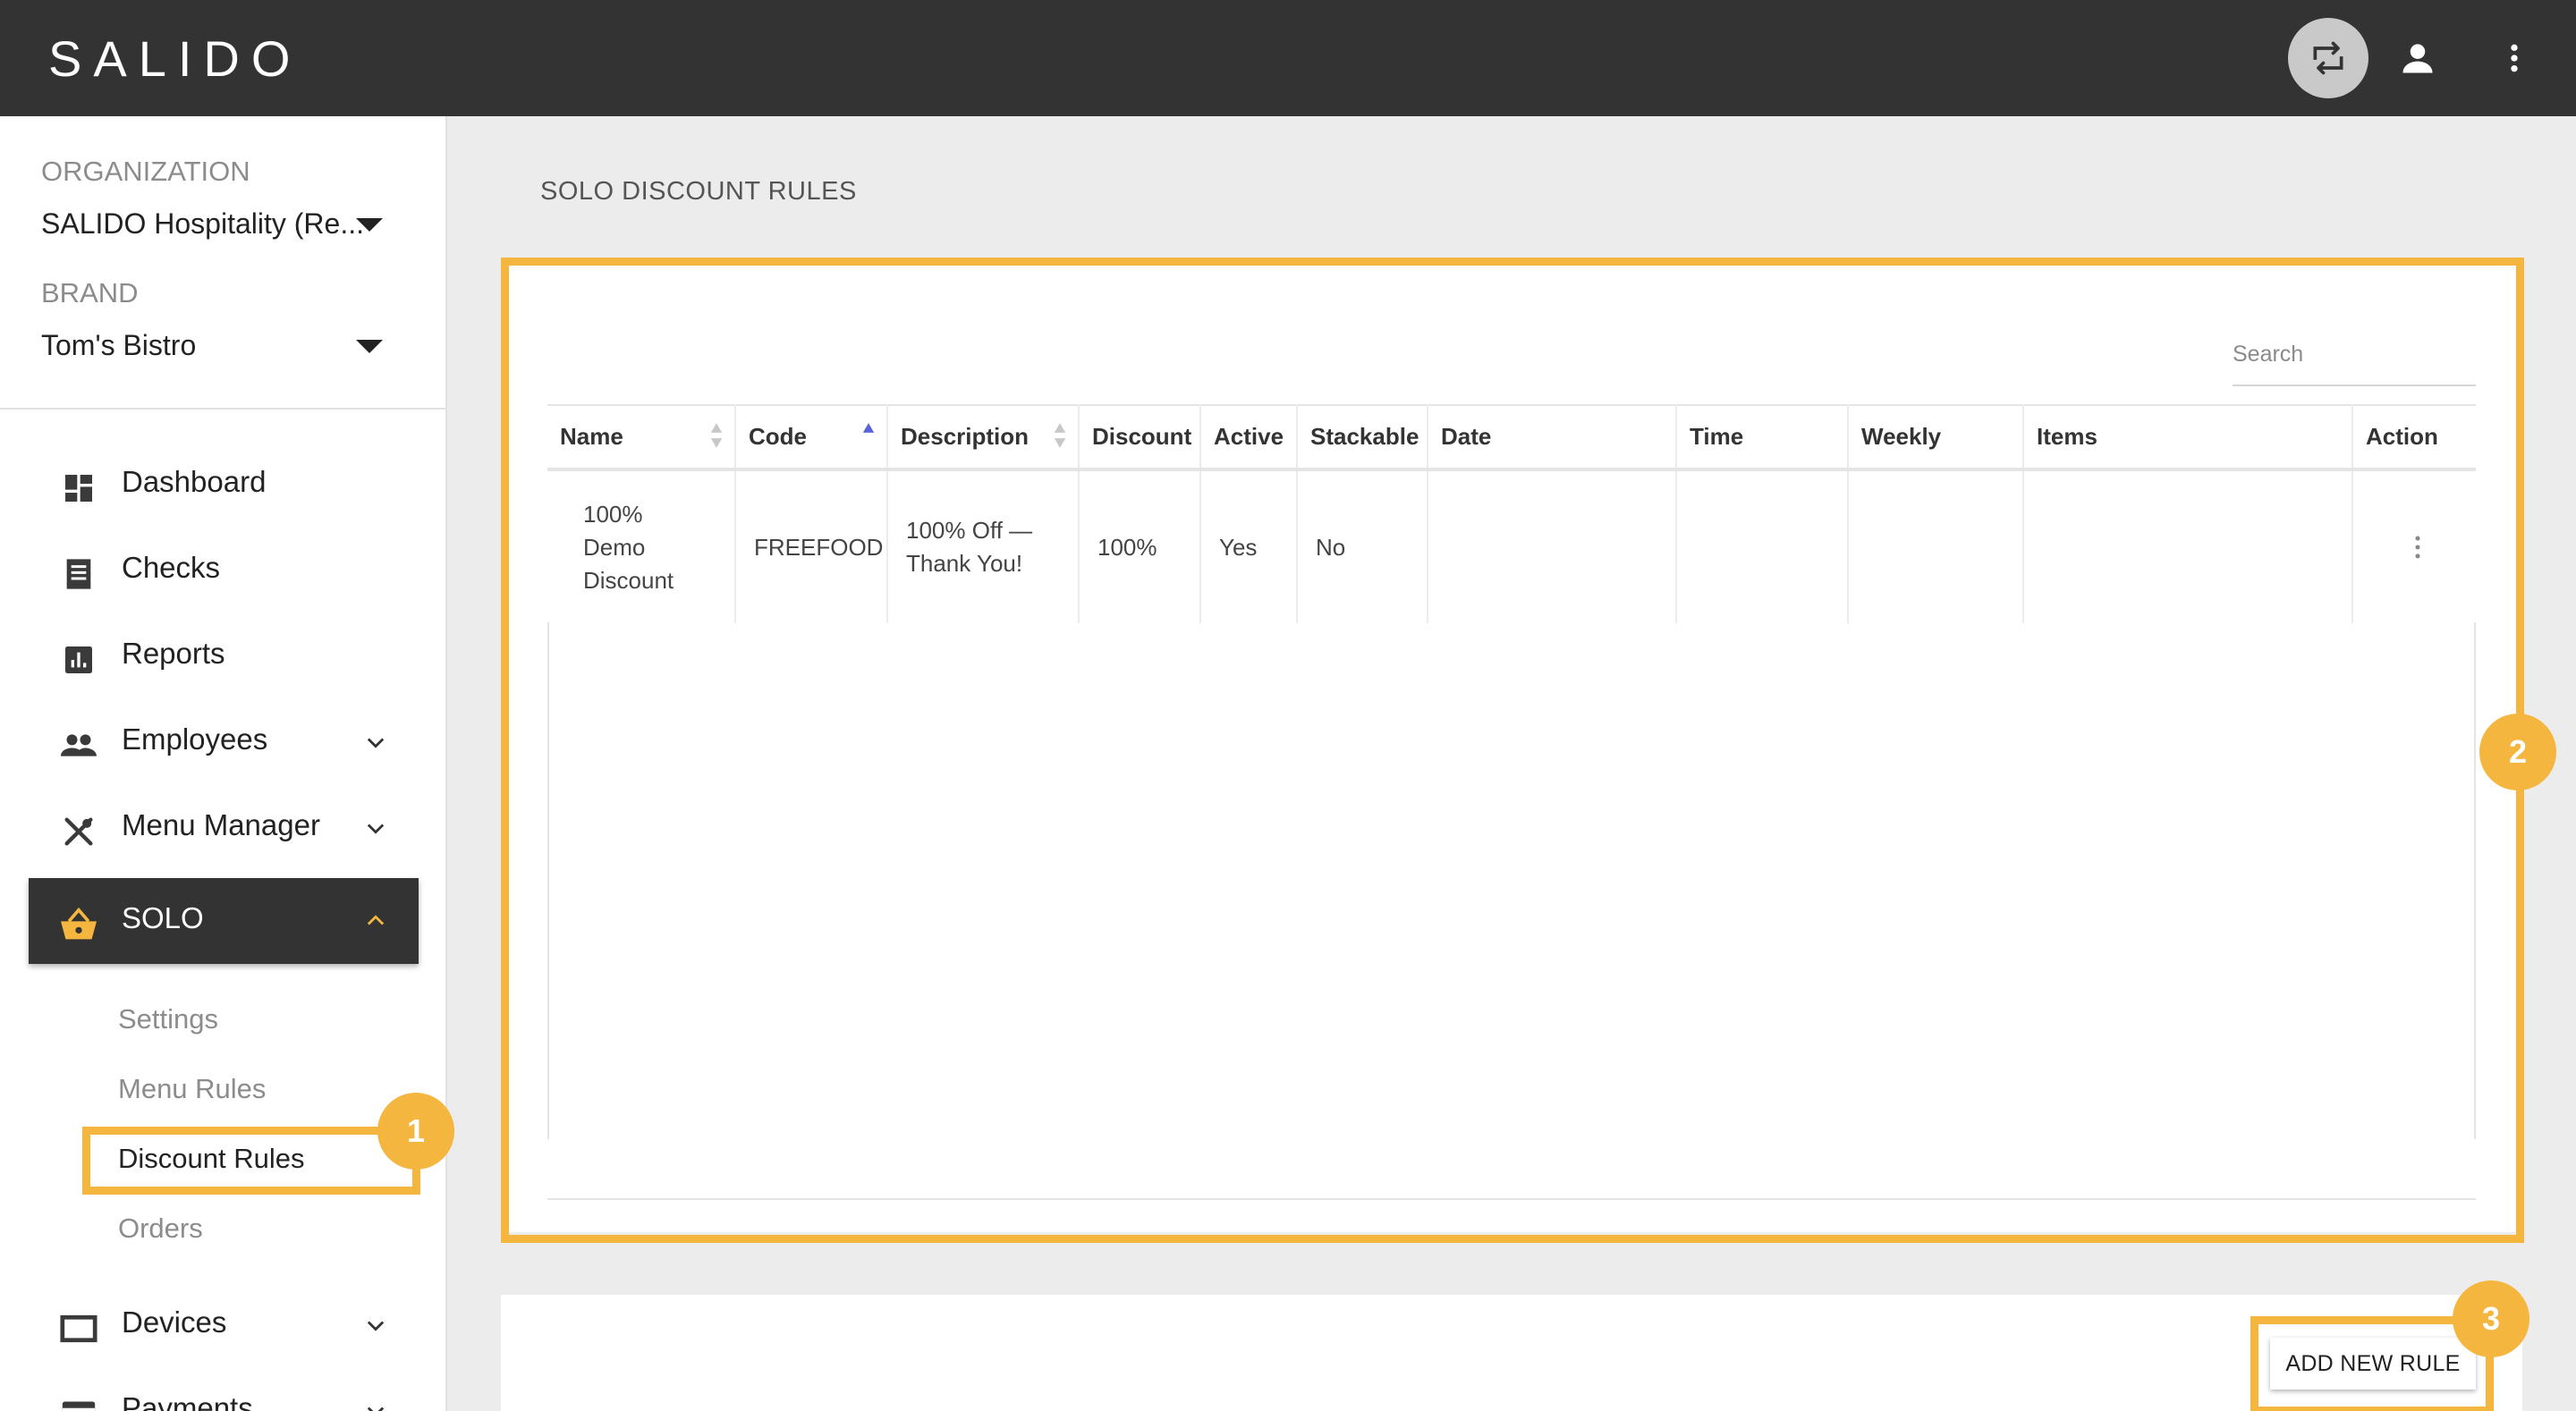 The image size is (2576, 1411). I want to click on swap-icon, so click(2328, 58).